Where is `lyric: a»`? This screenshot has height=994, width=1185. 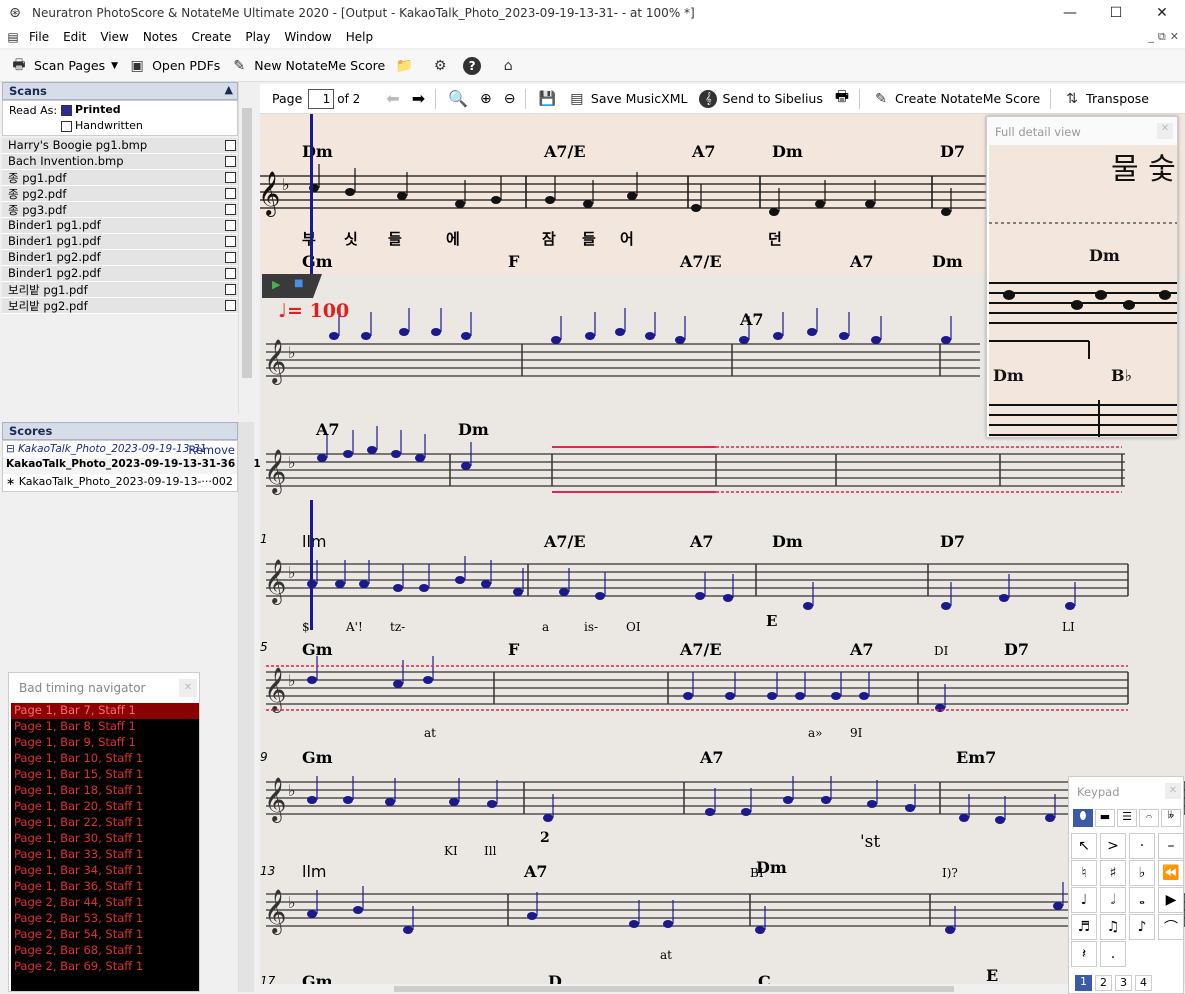 lyric: a» is located at coordinates (815, 733).